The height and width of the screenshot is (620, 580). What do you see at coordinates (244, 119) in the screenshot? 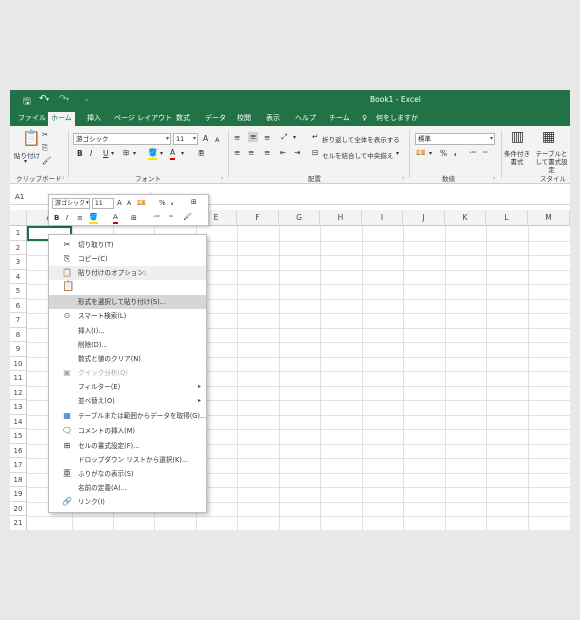
I see `tab-review: 校閲` at bounding box center [244, 119].